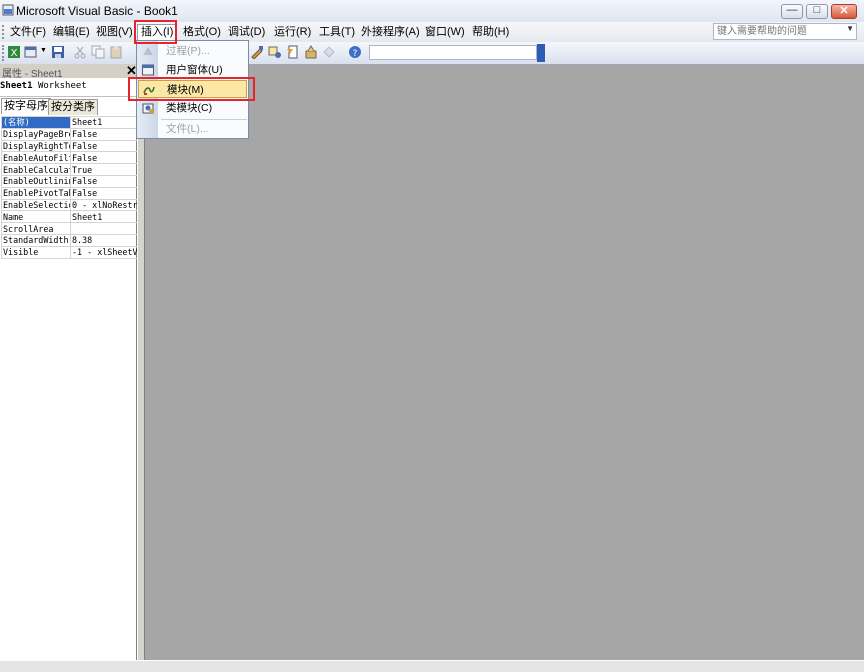 Image resolution: width=864 pixels, height=672 pixels. What do you see at coordinates (445, 32) in the screenshot?
I see `menu-window: 窗口(W)` at bounding box center [445, 32].